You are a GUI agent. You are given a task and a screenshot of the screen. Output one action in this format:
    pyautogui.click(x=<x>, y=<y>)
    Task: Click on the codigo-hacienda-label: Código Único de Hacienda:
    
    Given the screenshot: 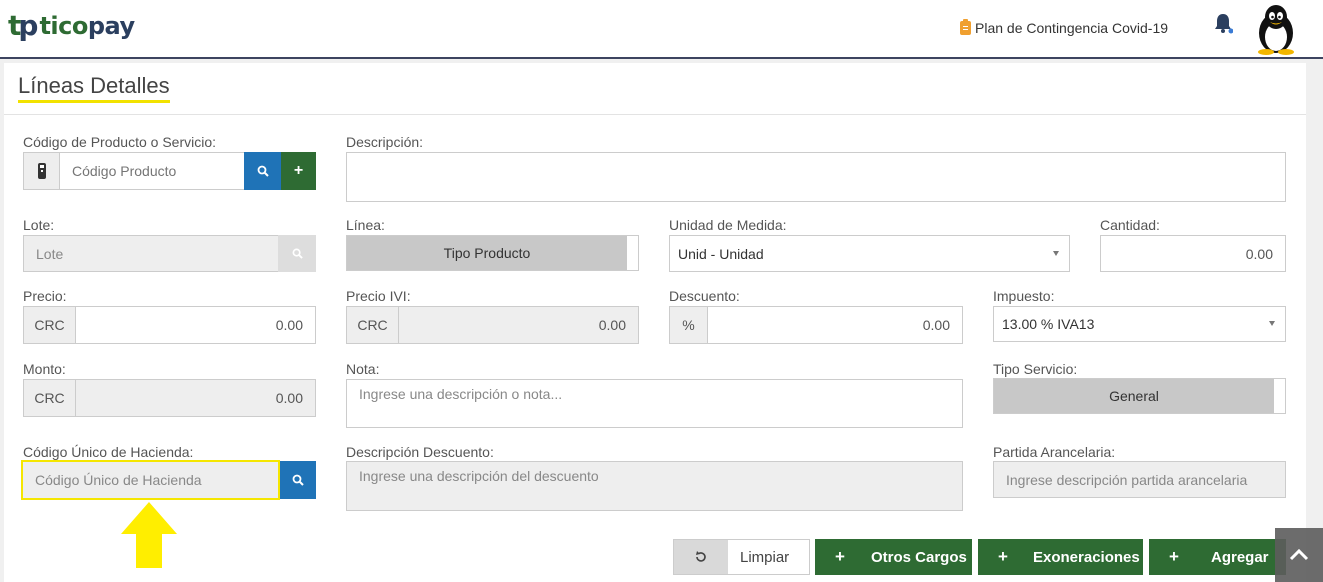 What is the action you would take?
    pyautogui.click(x=108, y=452)
    